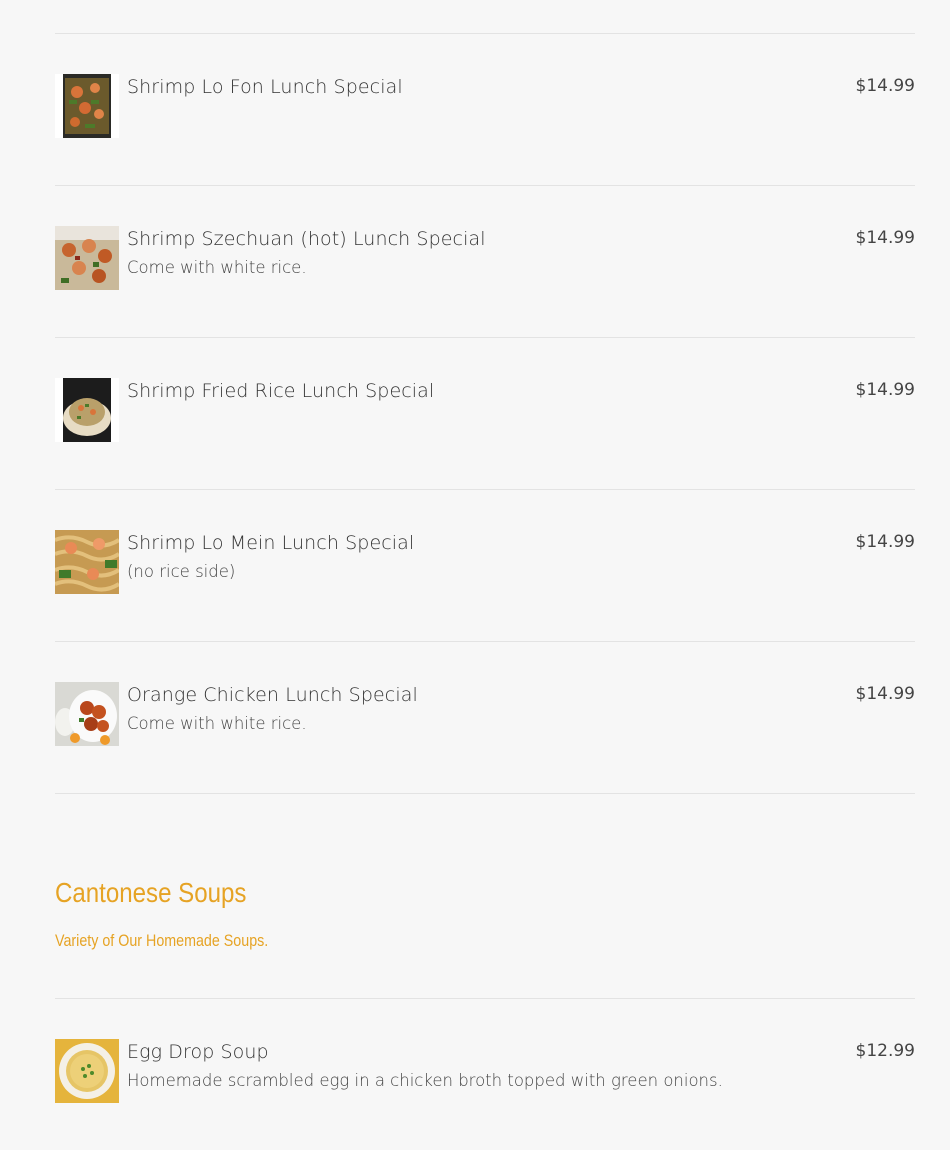 This screenshot has width=950, height=1150. I want to click on item-name: Shrimp Szechuan (hot) Lunch Special, so click(306, 239).